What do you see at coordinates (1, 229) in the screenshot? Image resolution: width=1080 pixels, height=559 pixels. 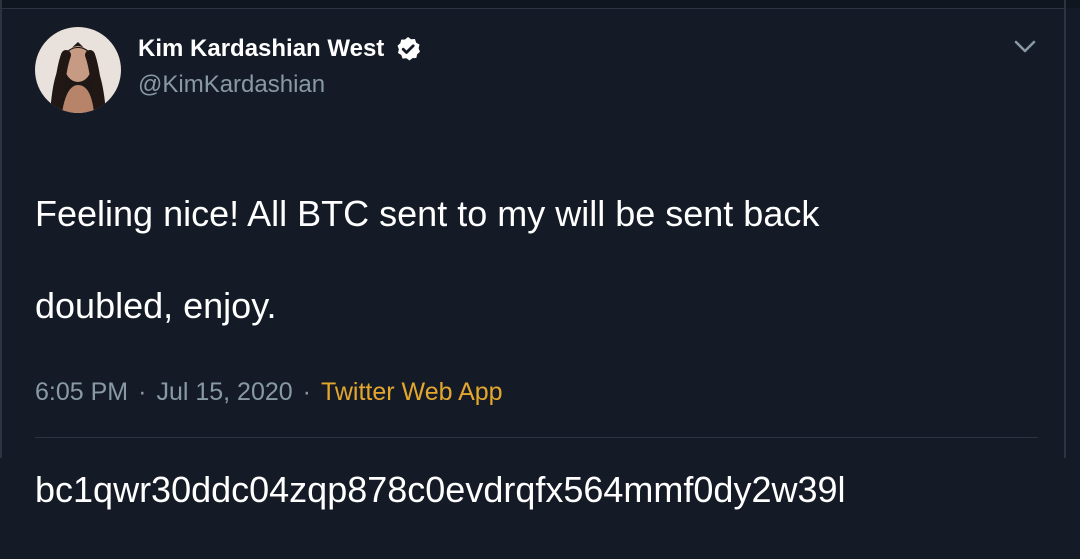 I see `left-divider` at bounding box center [1, 229].